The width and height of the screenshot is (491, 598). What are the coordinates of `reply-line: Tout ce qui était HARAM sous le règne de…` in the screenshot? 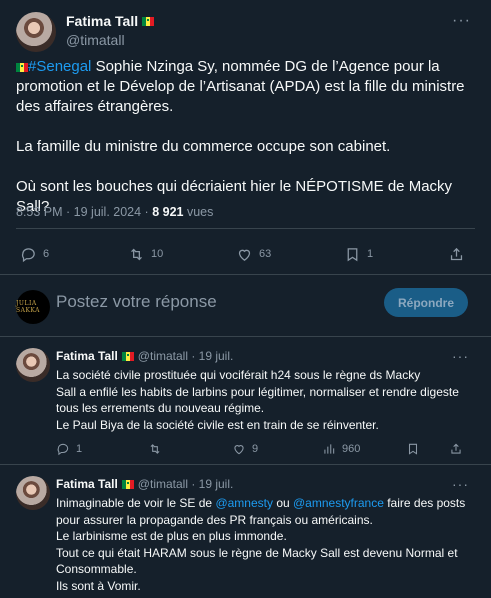 It's located at (257, 552).